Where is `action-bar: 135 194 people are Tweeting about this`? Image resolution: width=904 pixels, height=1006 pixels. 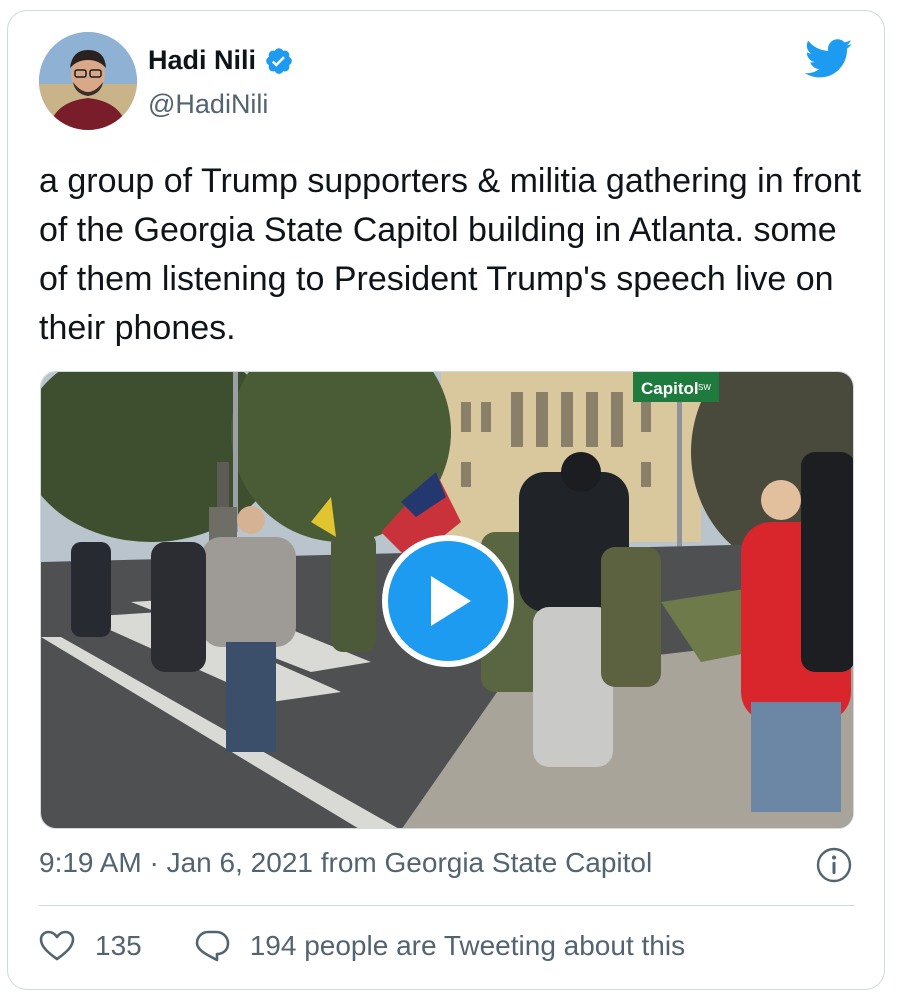
action-bar: 135 194 people are Tweeting about this is located at coordinates (362, 946).